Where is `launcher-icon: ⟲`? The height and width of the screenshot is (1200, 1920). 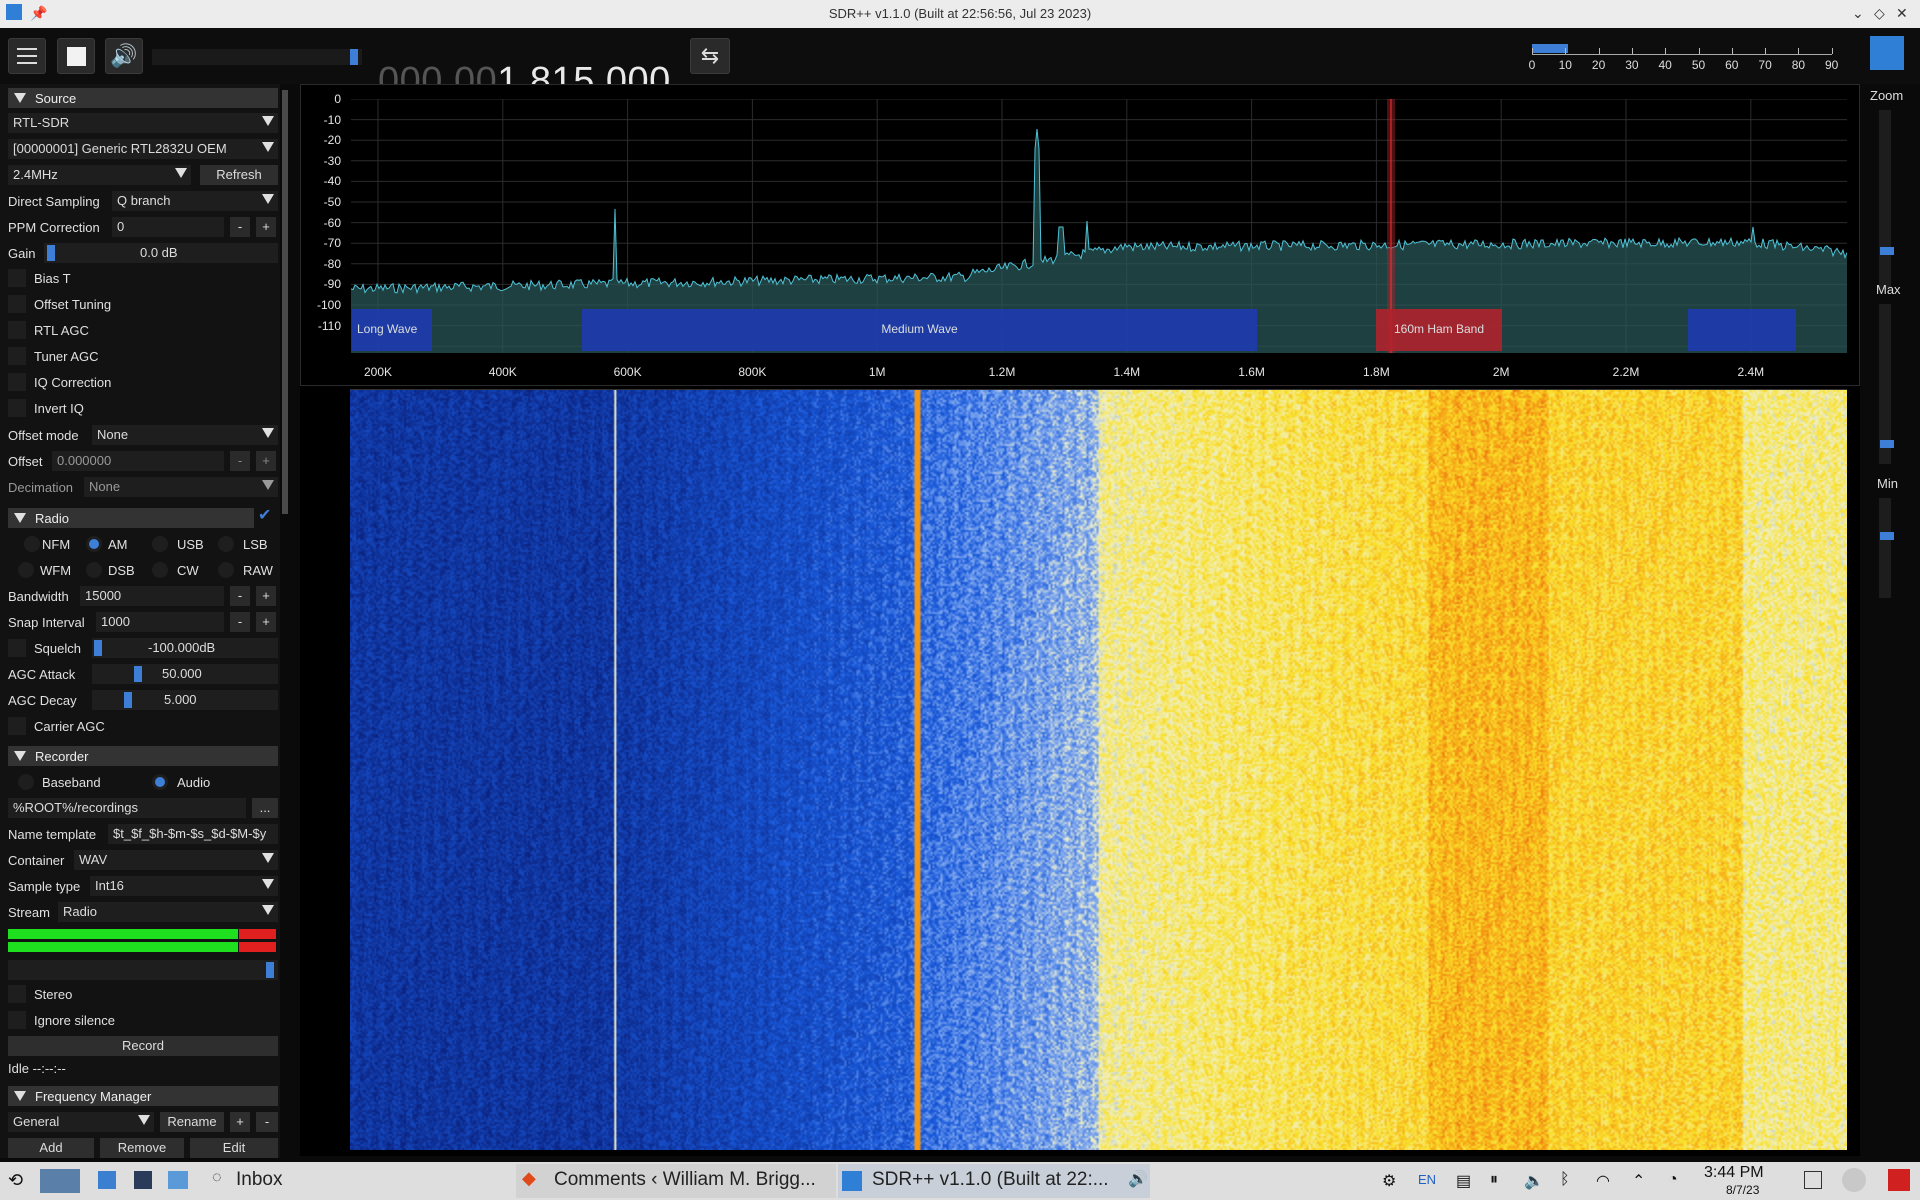 launcher-icon: ⟲ is located at coordinates (15, 1180).